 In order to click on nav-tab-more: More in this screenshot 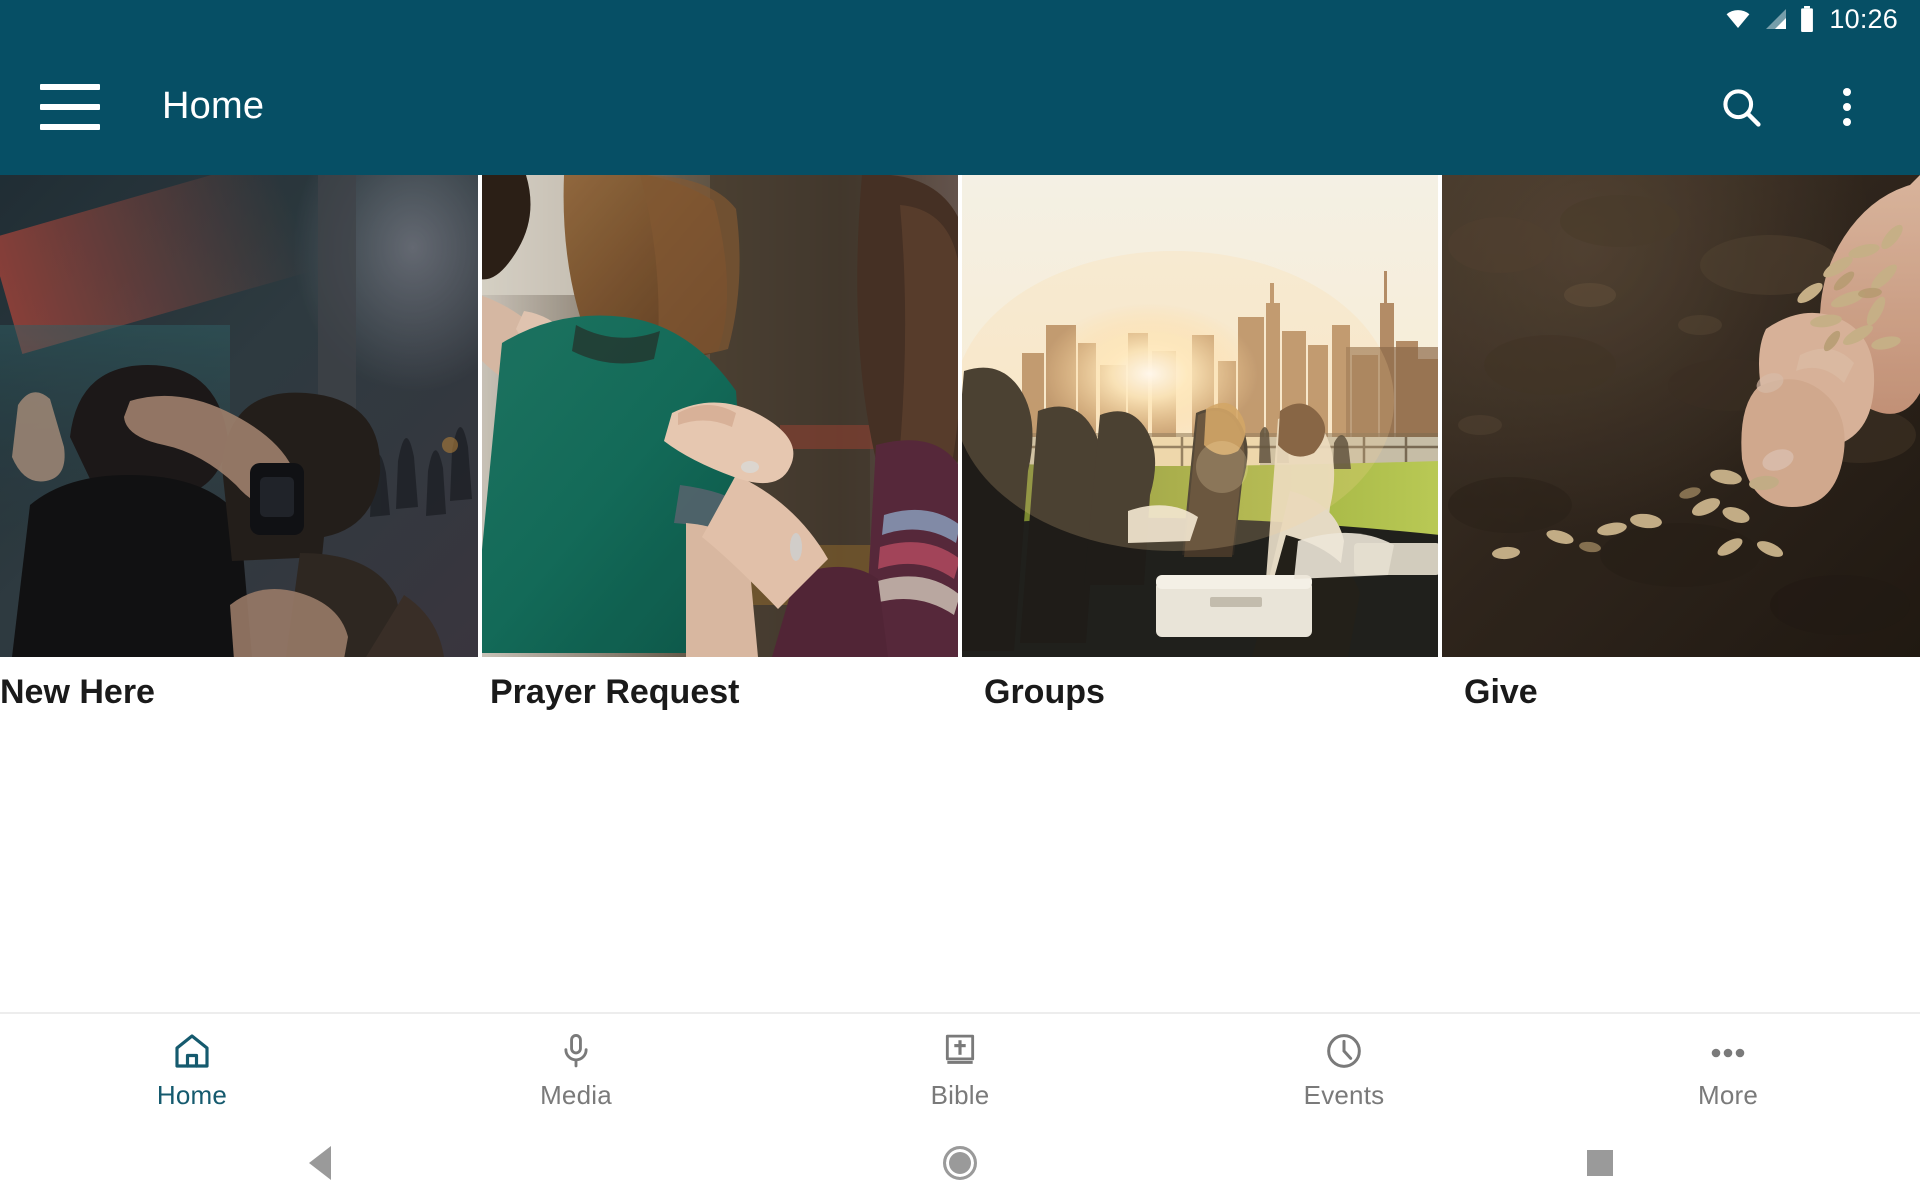, I will do `click(1728, 1070)`.